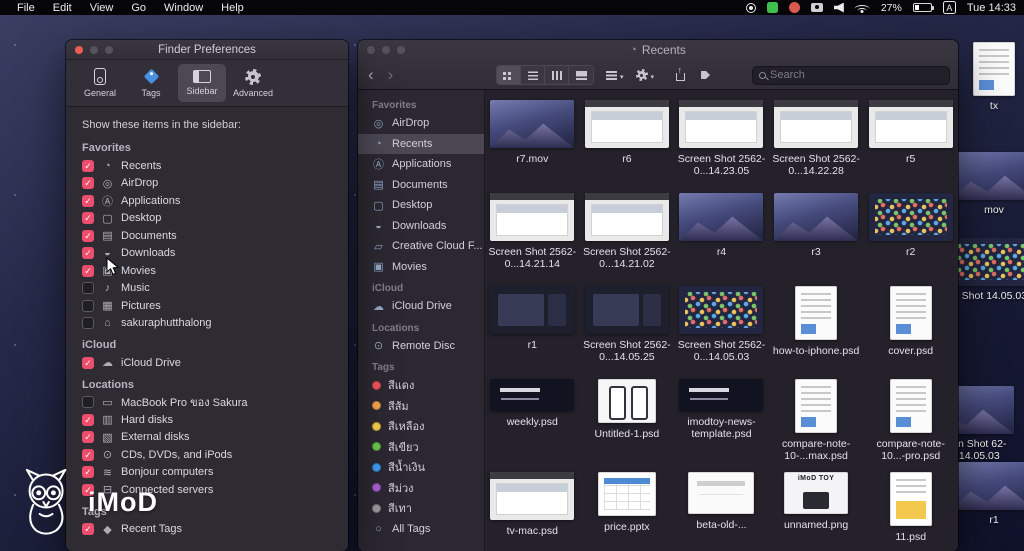 This screenshot has width=1024, height=551. What do you see at coordinates (421, 123) in the screenshot?
I see `sidebar-item-airdrop: ◎ AirDrop` at bounding box center [421, 123].